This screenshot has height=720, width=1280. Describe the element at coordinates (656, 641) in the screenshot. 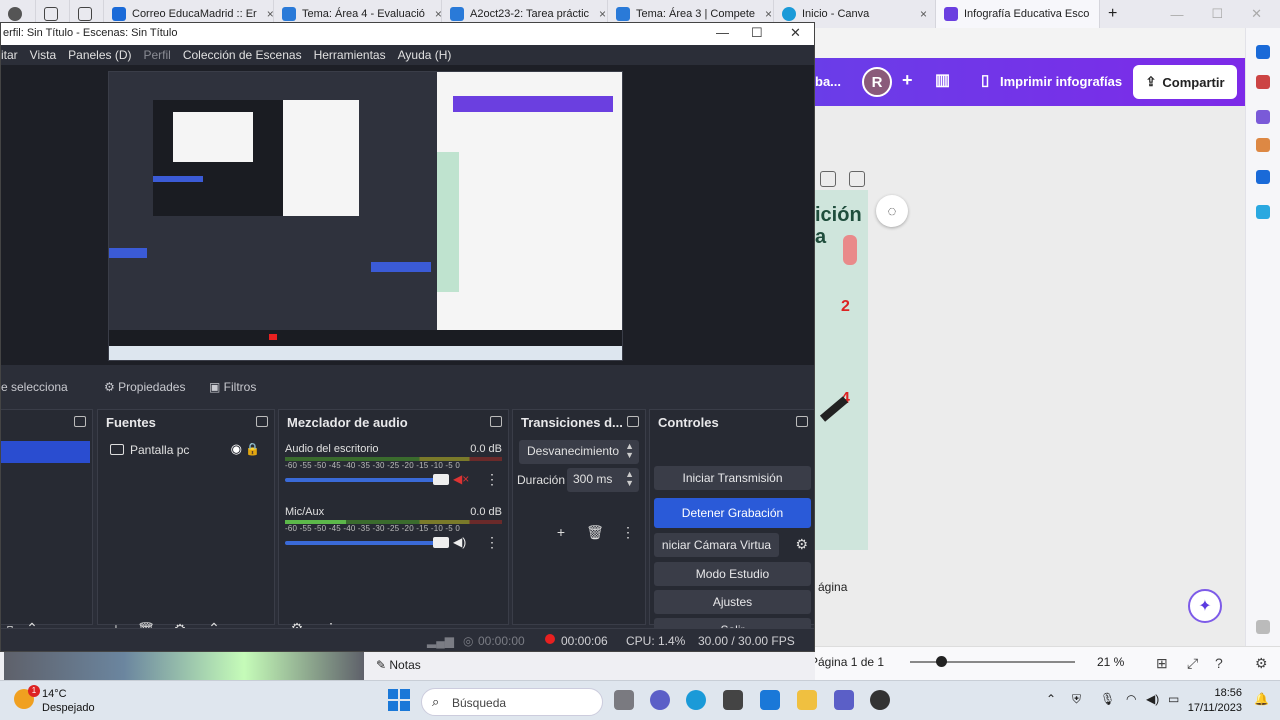

I see `cpu-usage: CPU: 1.4%` at that location.